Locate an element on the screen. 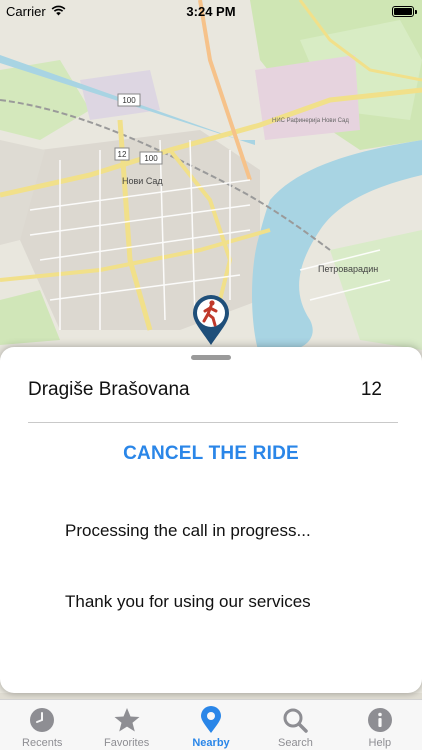 This screenshot has width=422, height=750. street-number: 12 is located at coordinates (371, 389).